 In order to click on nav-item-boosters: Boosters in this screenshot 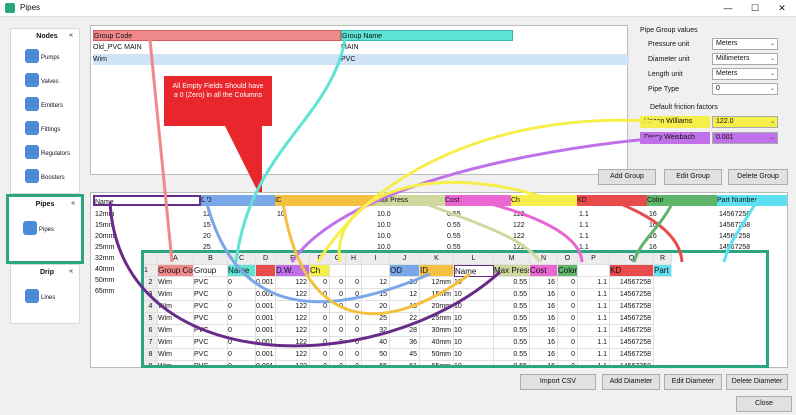, I will do `click(47, 182)`.